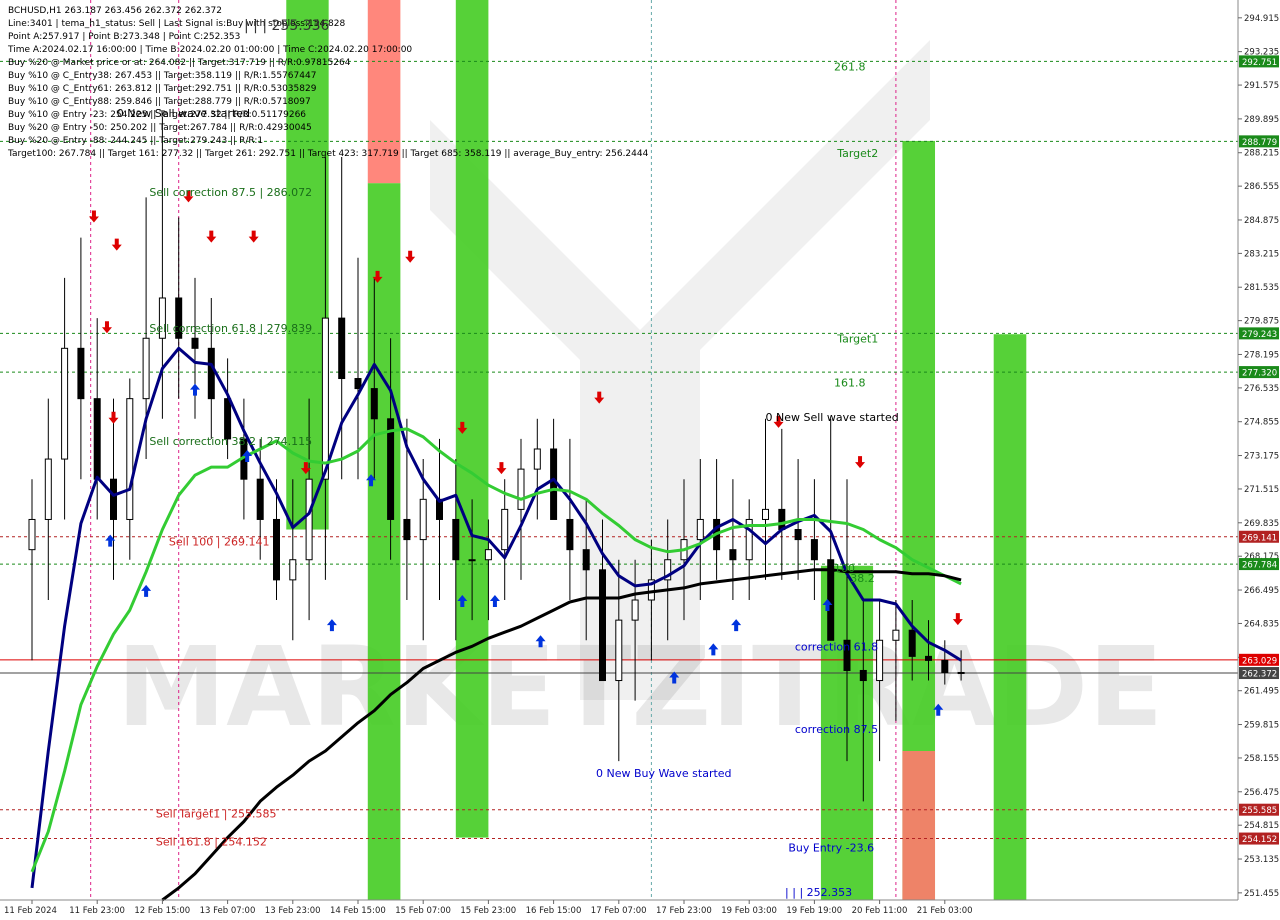 Image resolution: width=1280 pixels, height=920 pixels. What do you see at coordinates (230, 328) in the screenshot?
I see `annotation-label: Sell correction 61.8 | 279.839` at bounding box center [230, 328].